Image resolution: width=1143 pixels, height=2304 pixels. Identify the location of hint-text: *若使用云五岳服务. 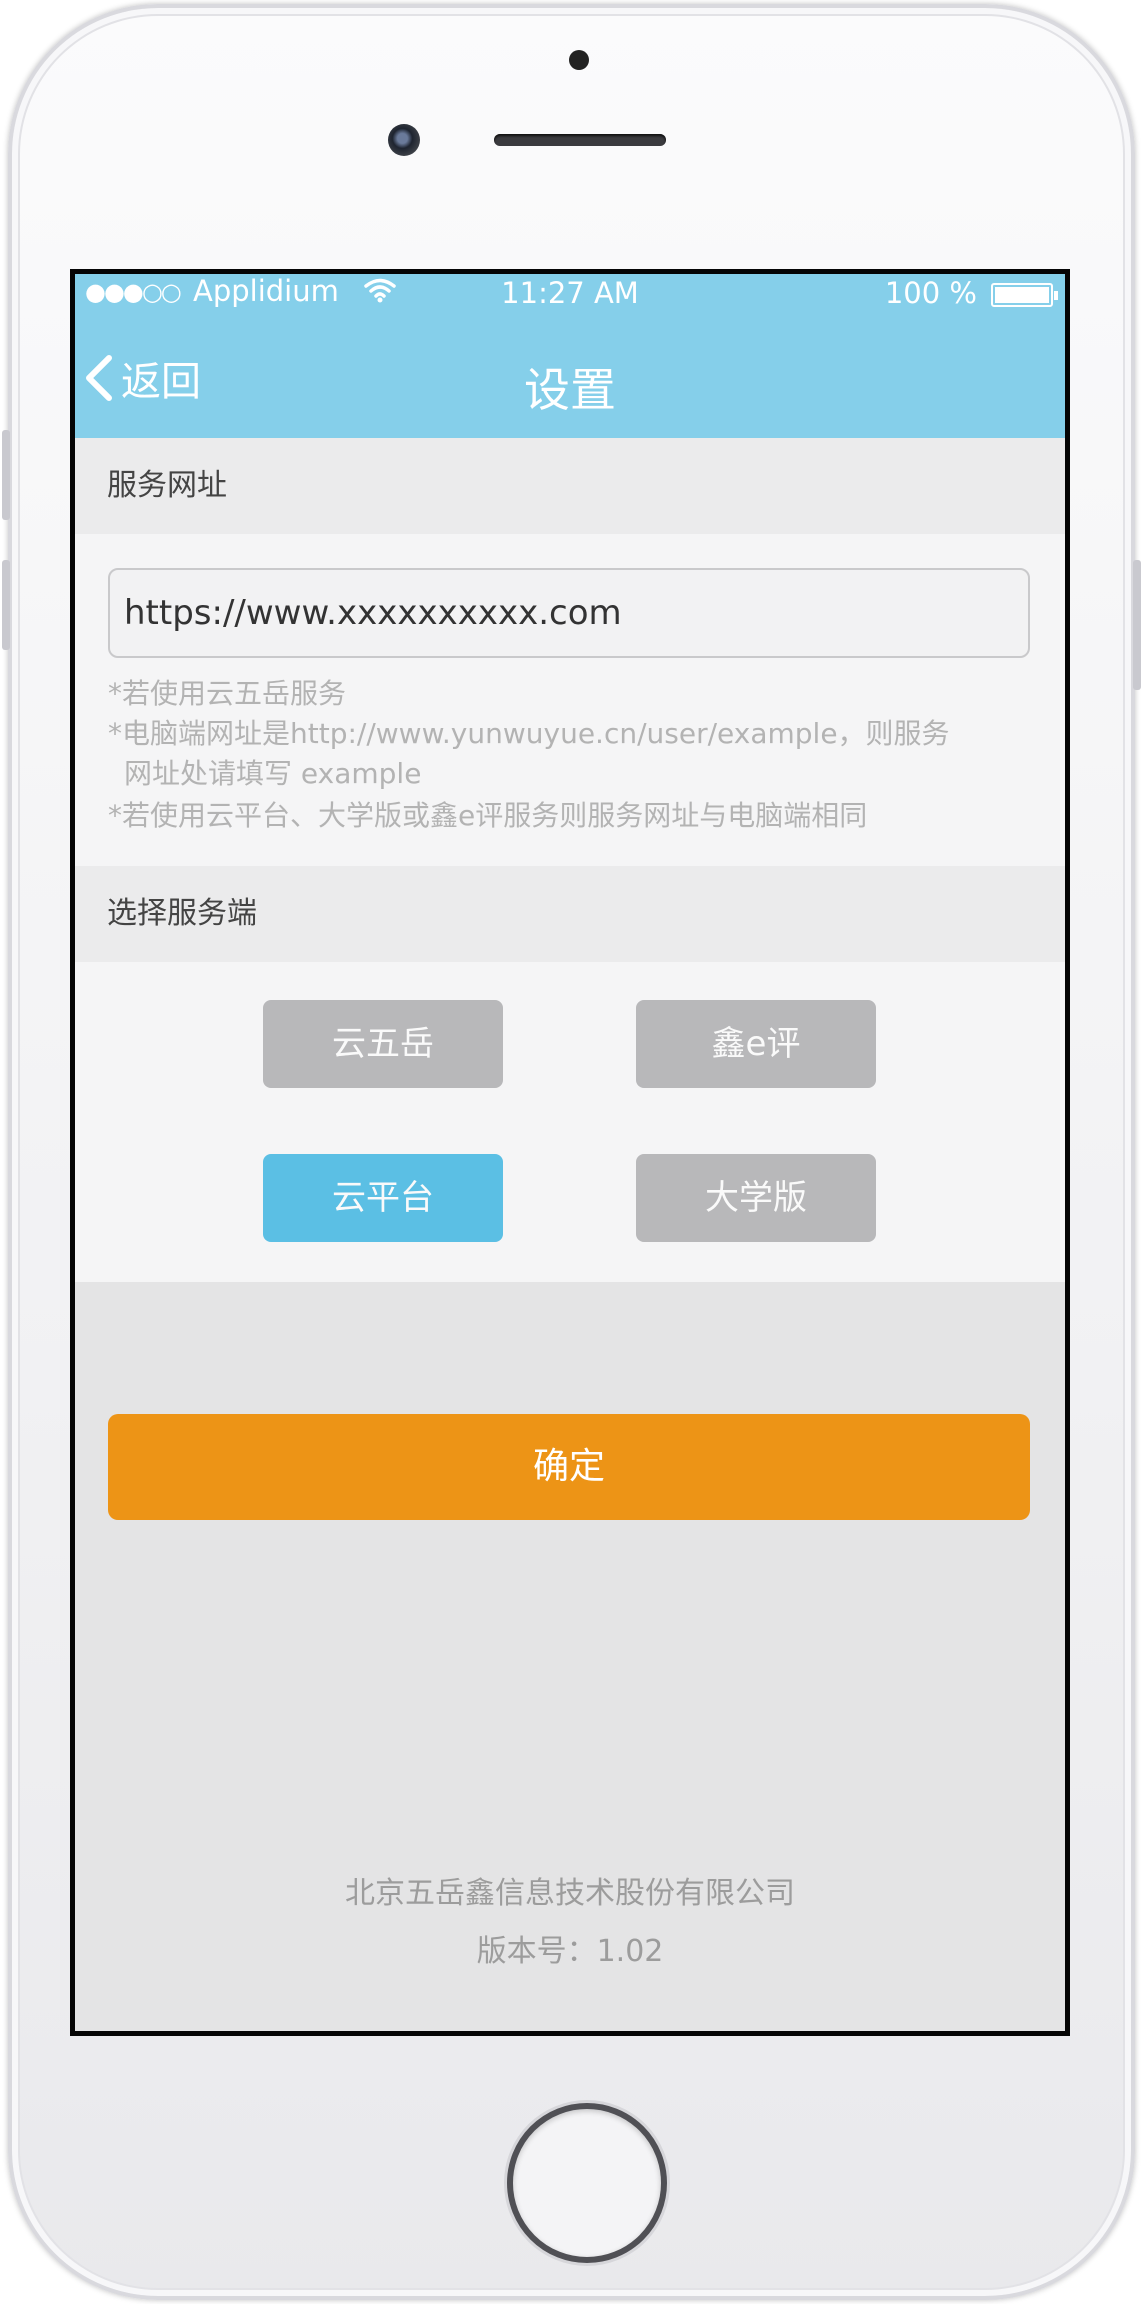
(227, 693).